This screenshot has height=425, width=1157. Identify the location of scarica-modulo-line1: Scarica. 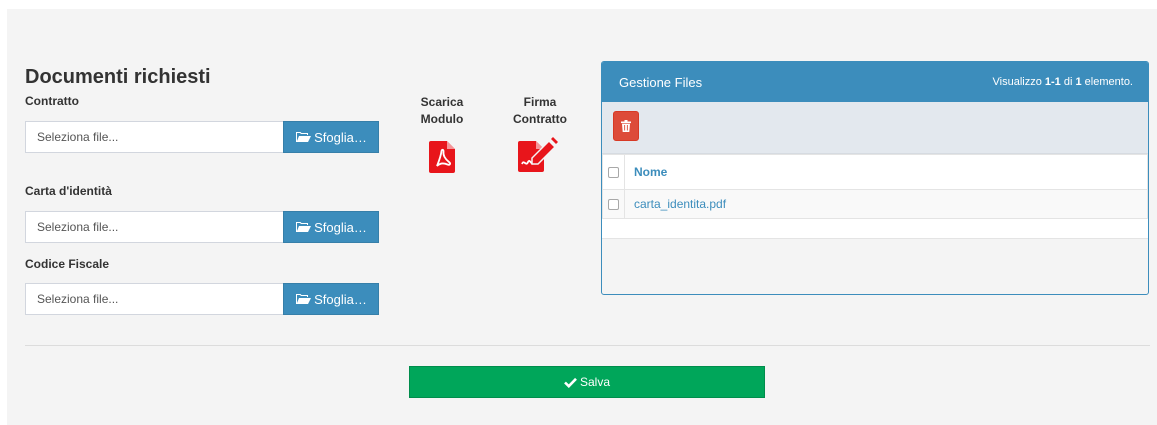
(442, 102).